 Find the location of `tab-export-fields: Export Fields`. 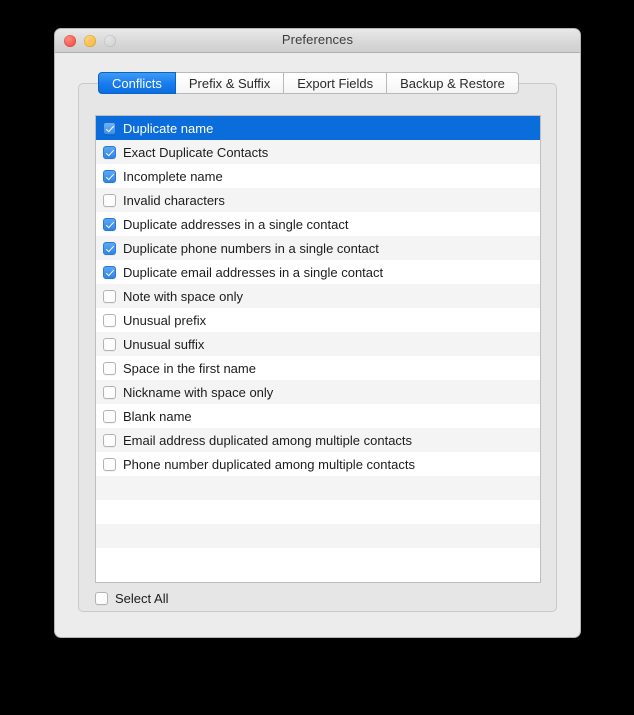

tab-export-fields: Export Fields is located at coordinates (336, 83).